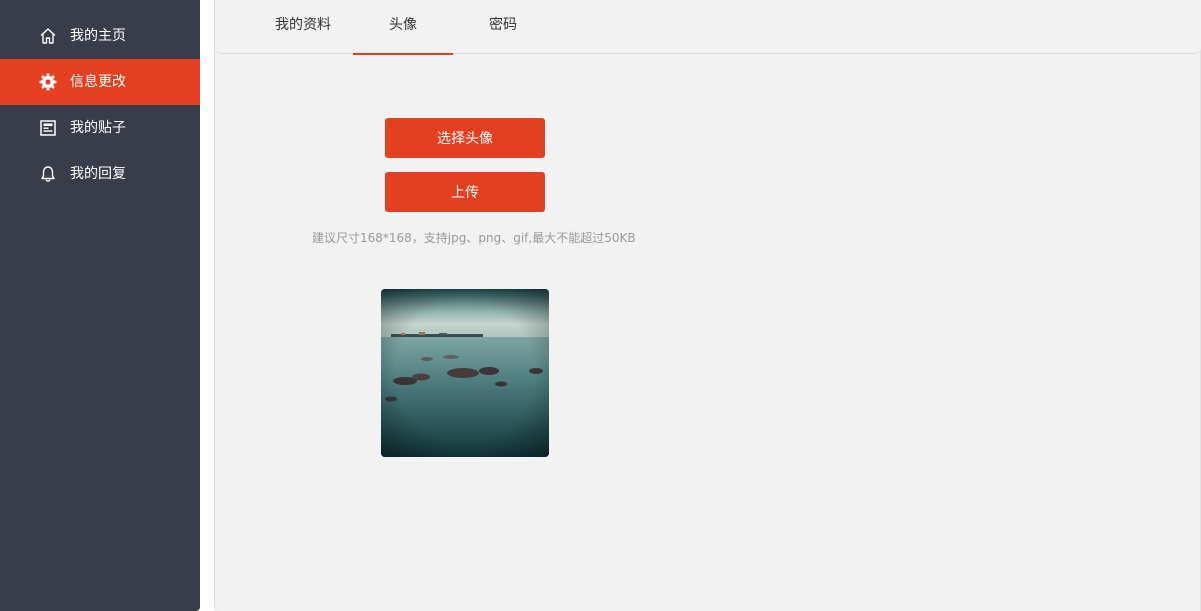 The width and height of the screenshot is (1201, 611). Describe the element at coordinates (465, 192) in the screenshot. I see `upload-button: 上传` at that location.